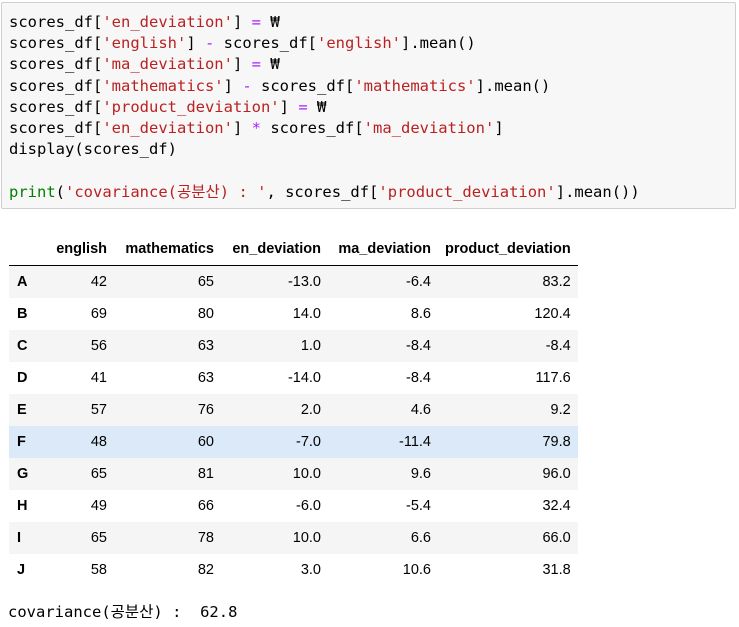 This screenshot has height=627, width=739. I want to click on row-index: H, so click(22, 506).